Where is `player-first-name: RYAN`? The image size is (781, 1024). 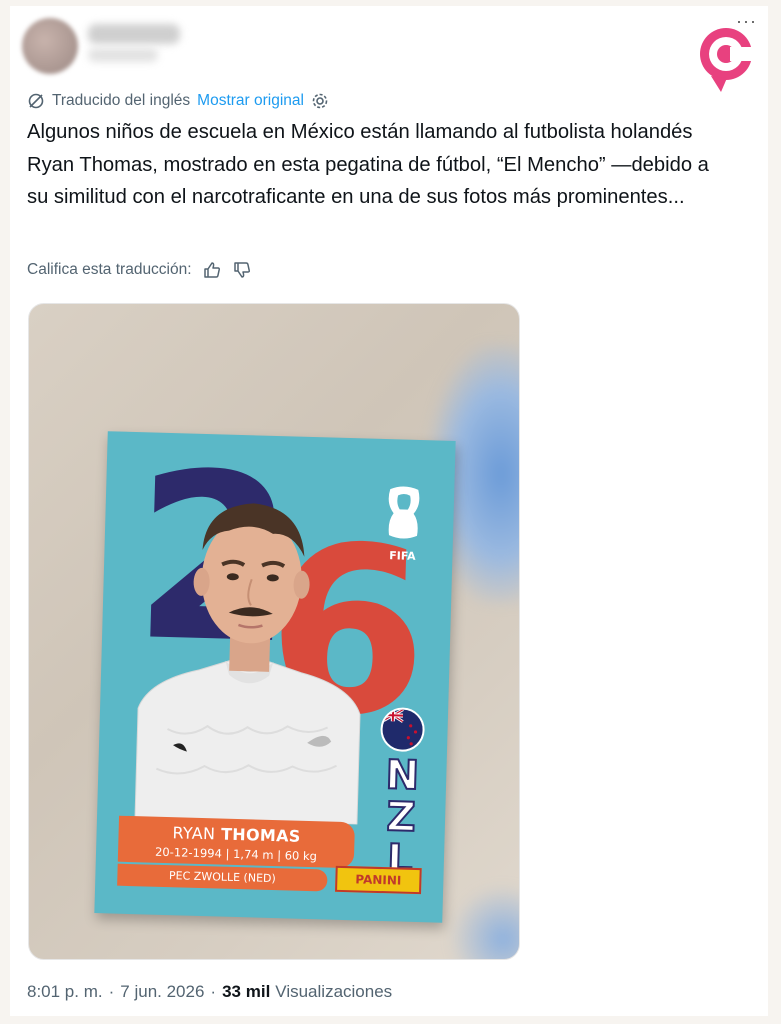 player-first-name: RYAN is located at coordinates (194, 833).